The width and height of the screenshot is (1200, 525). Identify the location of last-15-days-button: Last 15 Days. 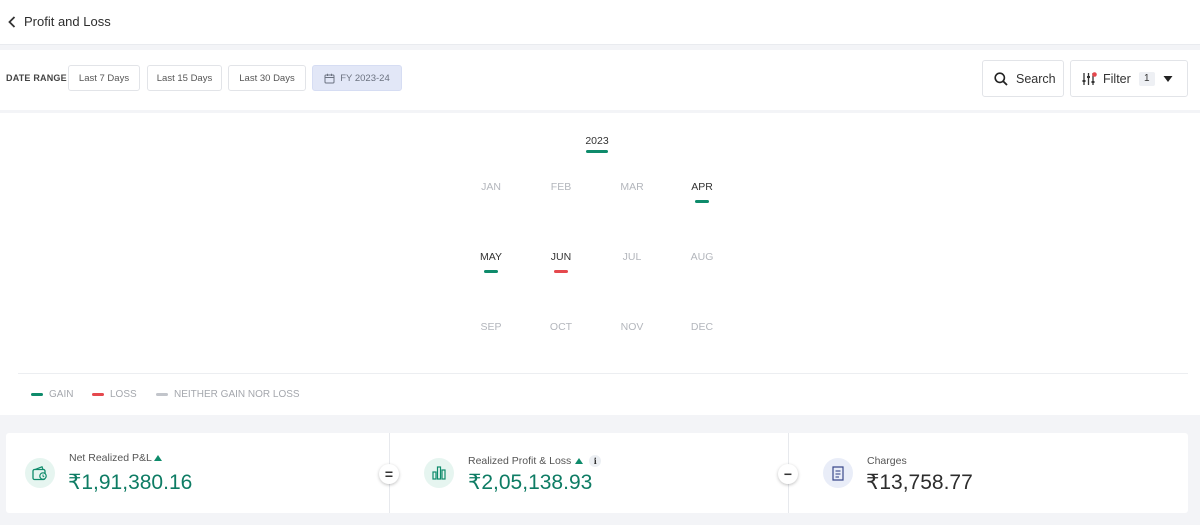
(184, 78).